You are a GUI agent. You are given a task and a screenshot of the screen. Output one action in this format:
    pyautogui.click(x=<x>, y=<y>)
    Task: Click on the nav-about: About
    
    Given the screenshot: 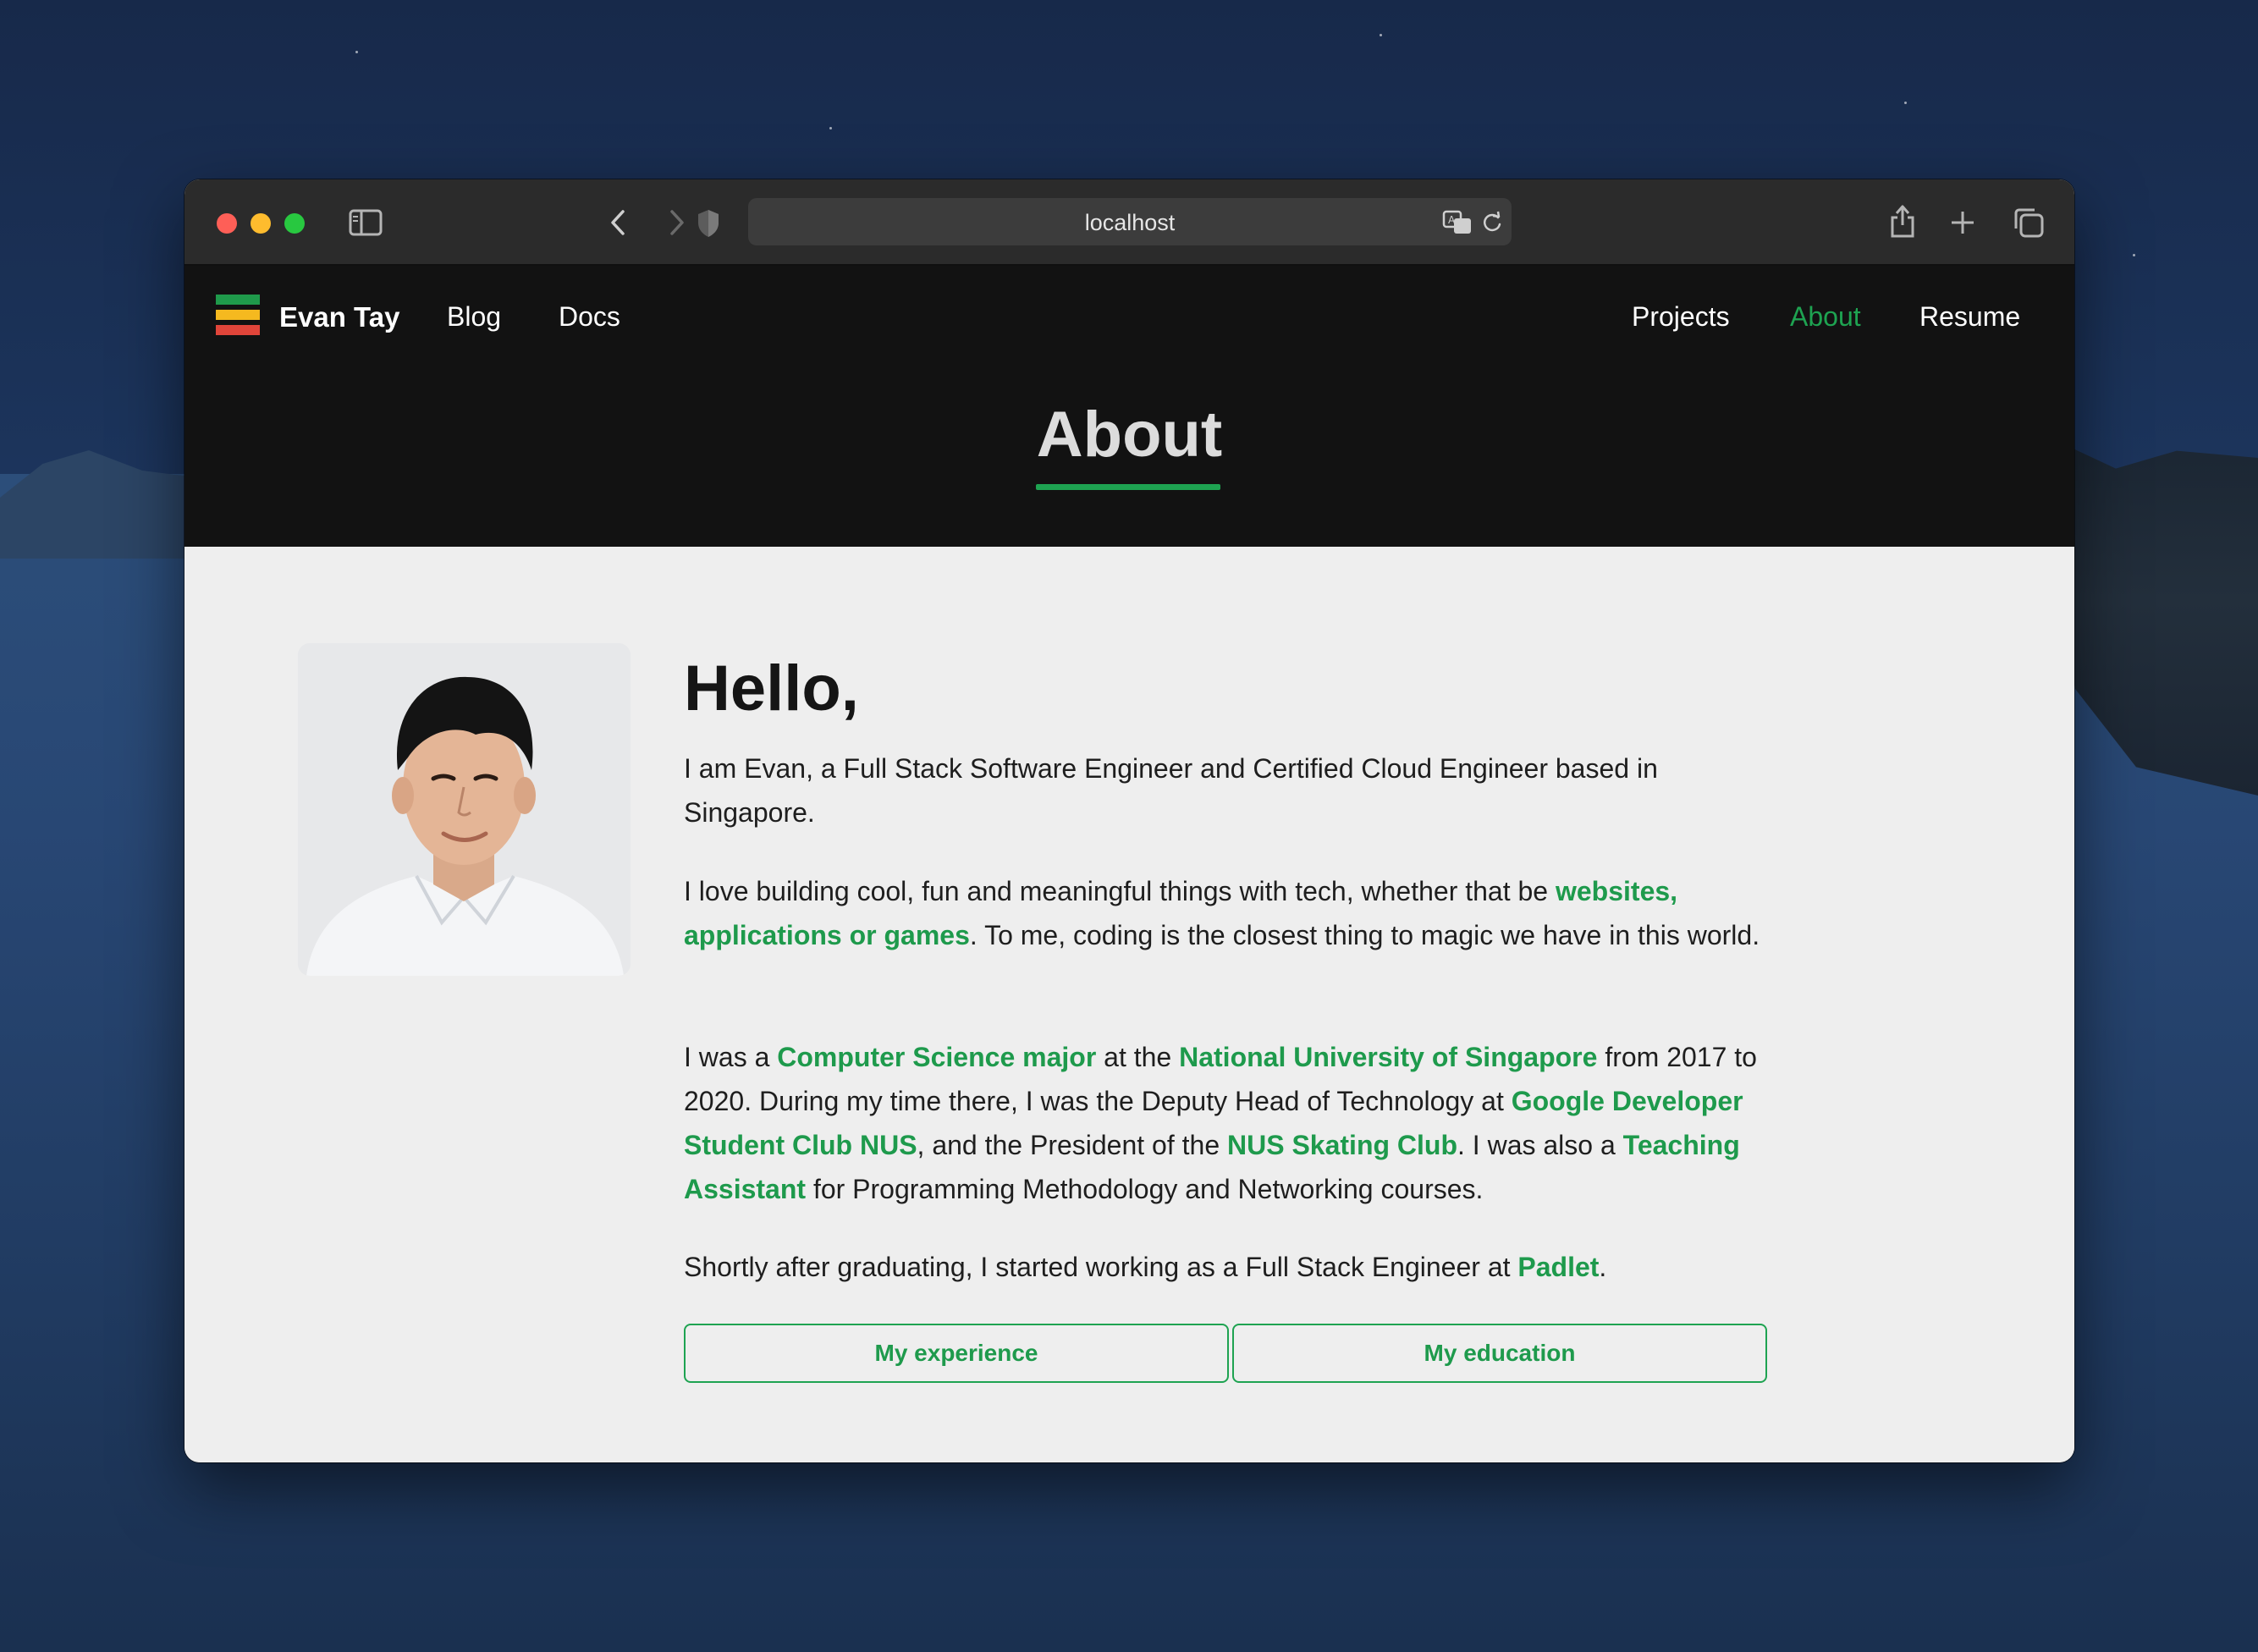 What is the action you would take?
    pyautogui.click(x=1825, y=317)
    